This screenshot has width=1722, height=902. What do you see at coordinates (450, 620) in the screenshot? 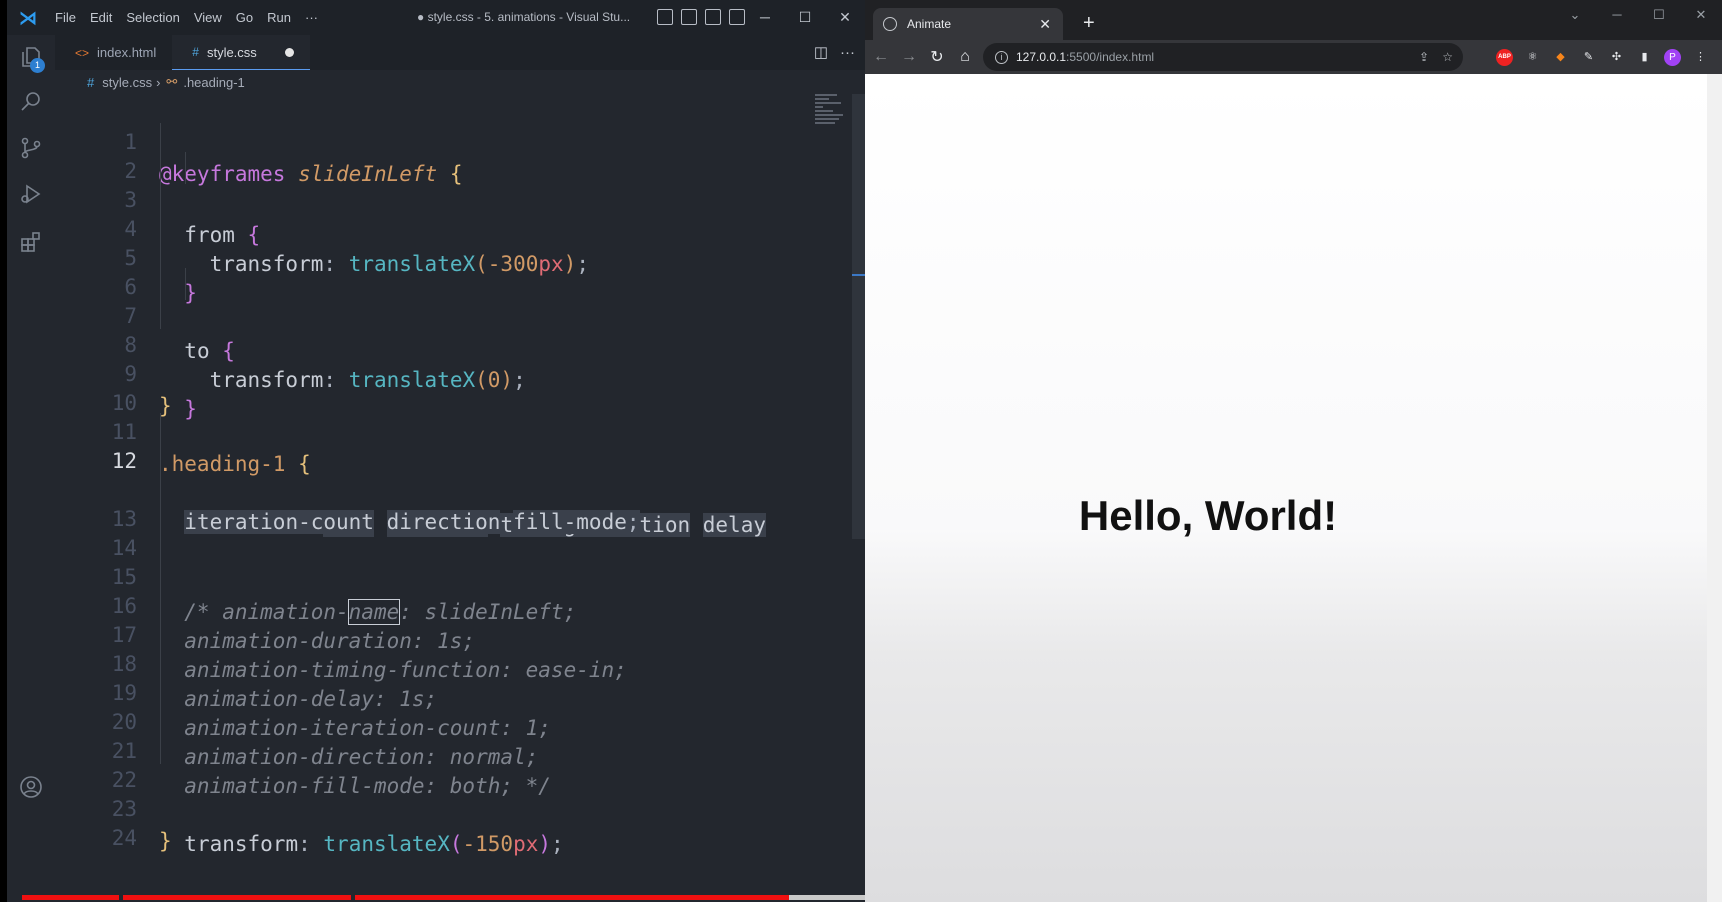
I see `code-line: 16 animation-timing-function: ease-in;` at bounding box center [450, 620].